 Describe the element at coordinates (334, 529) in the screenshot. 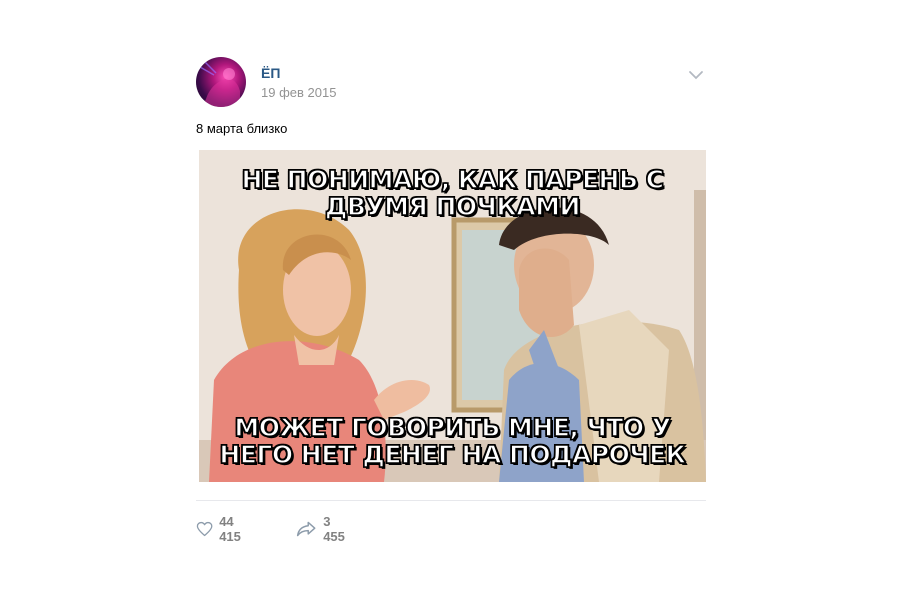

I see `share-count: 3 455` at that location.